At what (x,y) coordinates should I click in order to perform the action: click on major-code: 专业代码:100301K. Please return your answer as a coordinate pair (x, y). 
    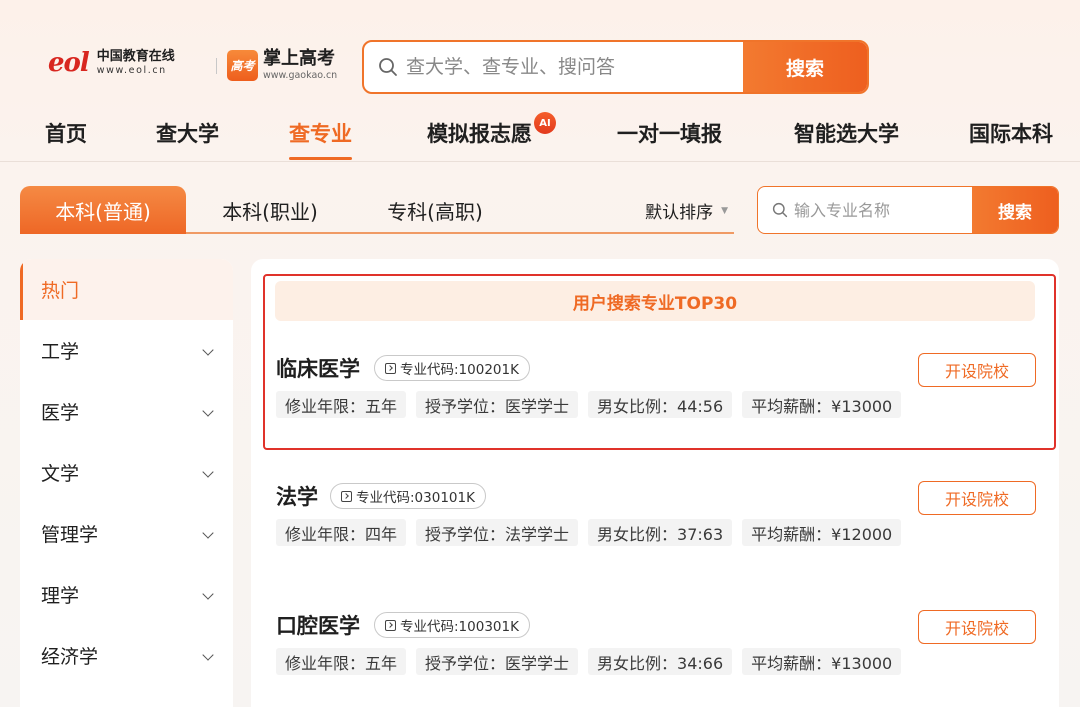
    Looking at the image, I should click on (459, 627).